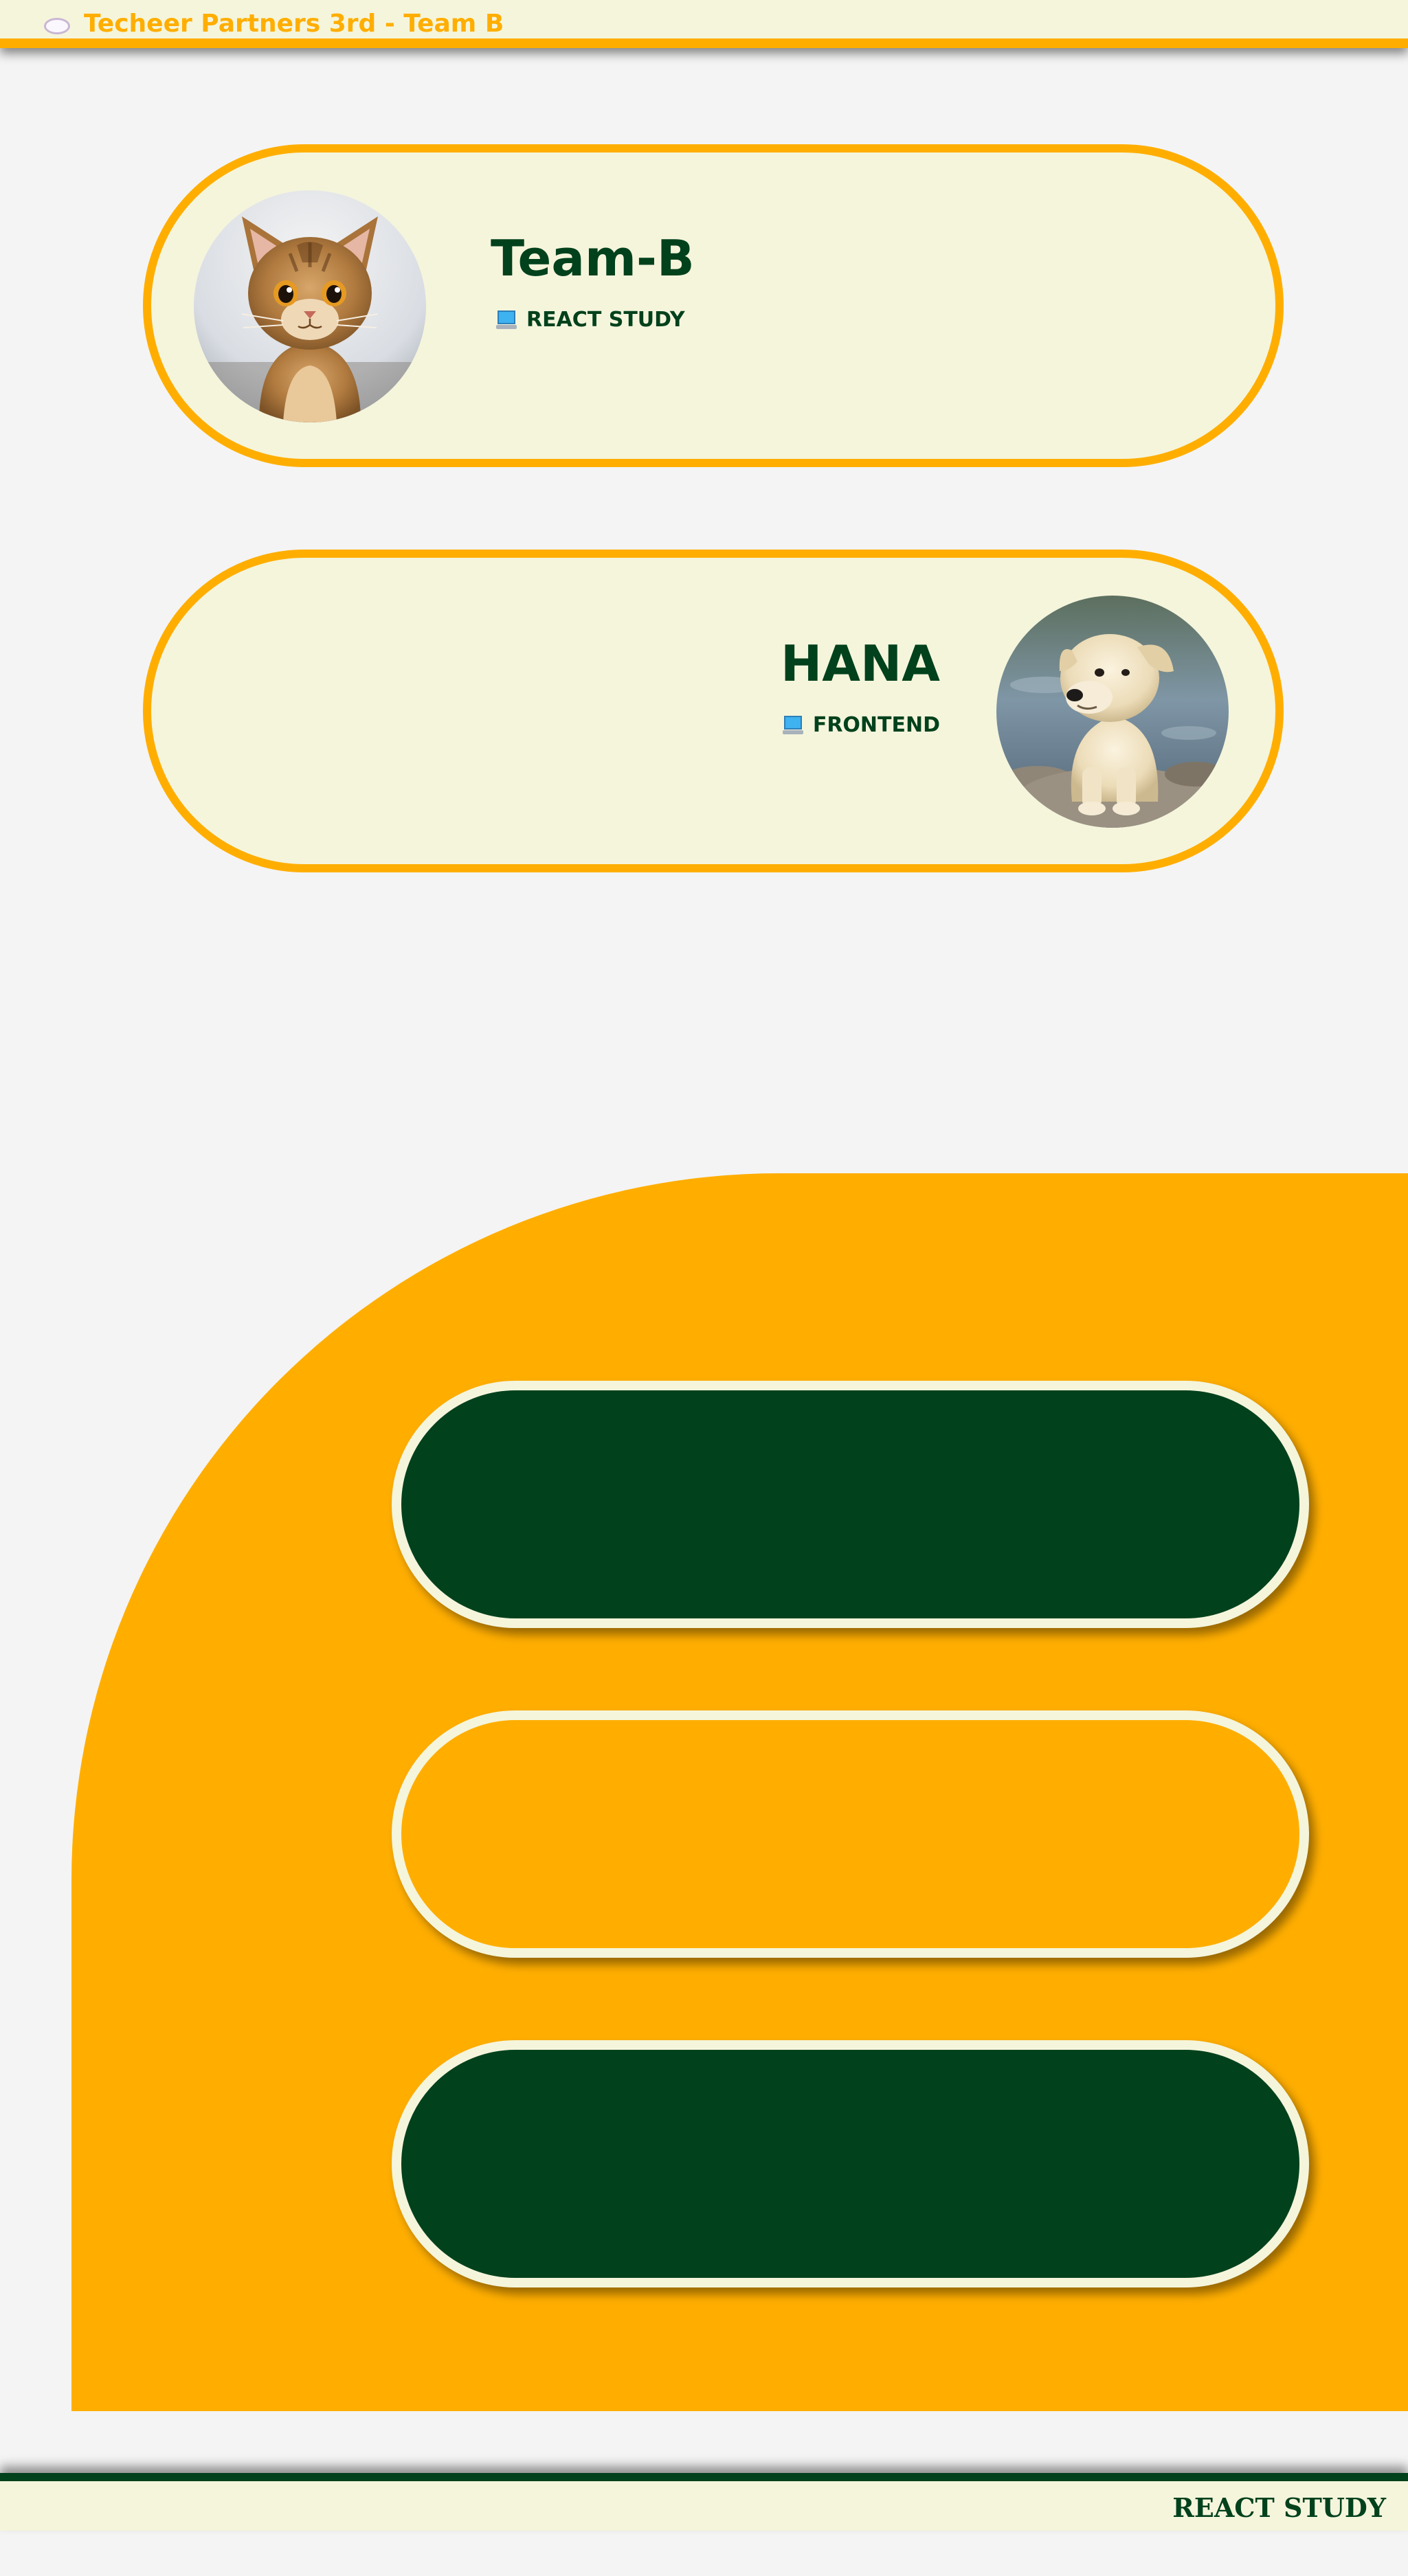 This screenshot has width=1408, height=2576. Describe the element at coordinates (713, 711) in the screenshot. I see `member-profile-card: HANA FRONTEND` at that location.